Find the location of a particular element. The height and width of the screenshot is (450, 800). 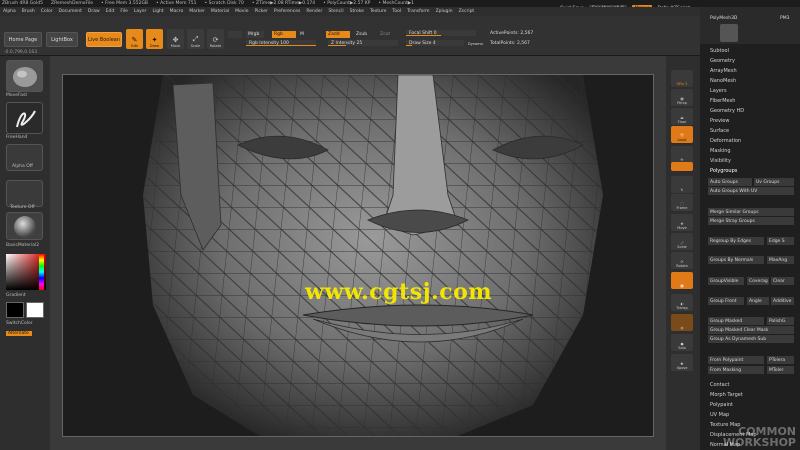

mrgb-button: Mrgb is located at coordinates (255, 34).